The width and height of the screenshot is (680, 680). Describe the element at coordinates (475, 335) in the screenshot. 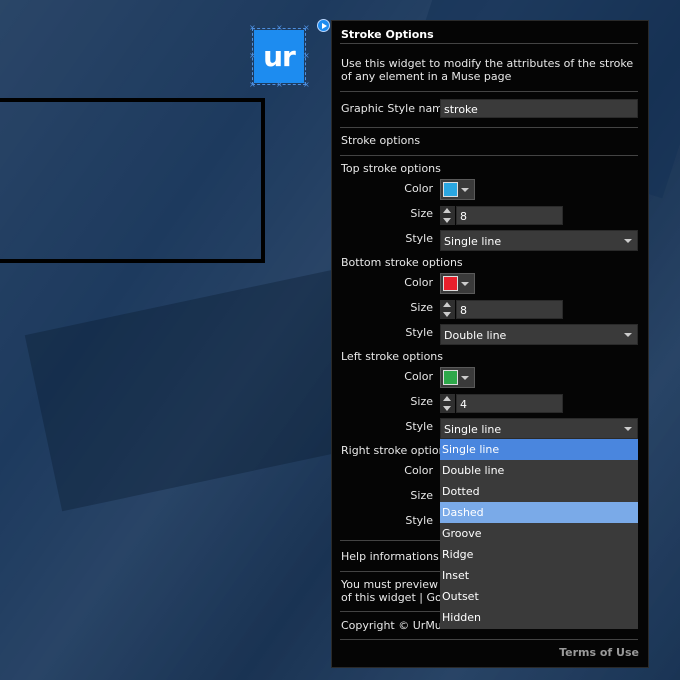

I see `bottom-style-value: Double line` at that location.